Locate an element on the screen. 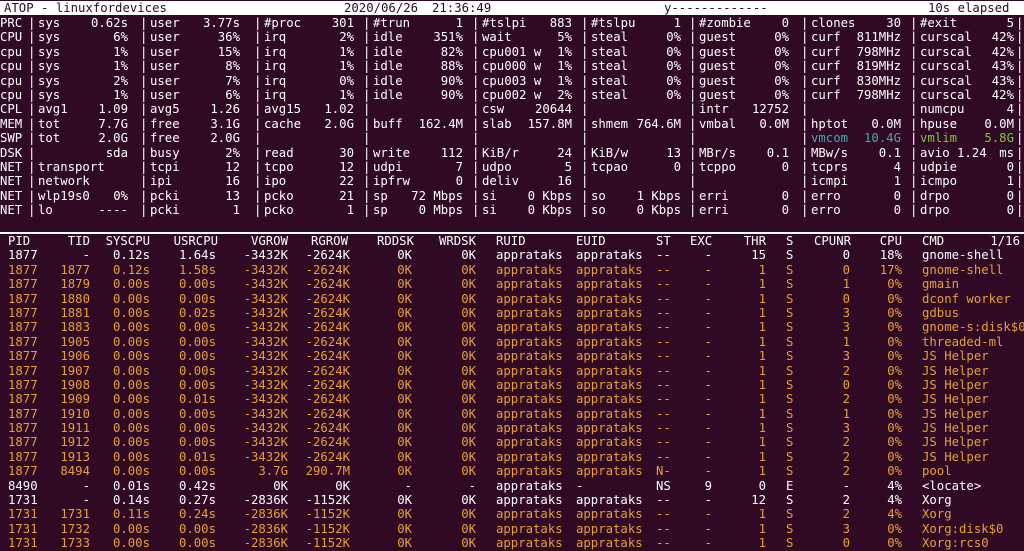 The height and width of the screenshot is (551, 1024). cell-syscpu: 0.14s is located at coordinates (131, 500).